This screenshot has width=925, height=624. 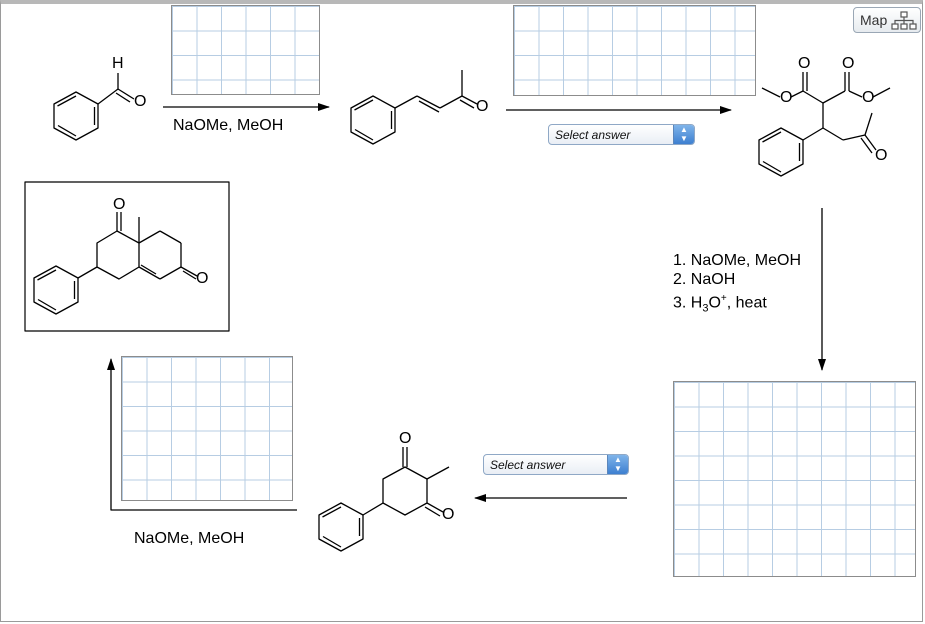 I want to click on select-answer-step2: Select answer ▲ ▼, so click(x=621, y=134).